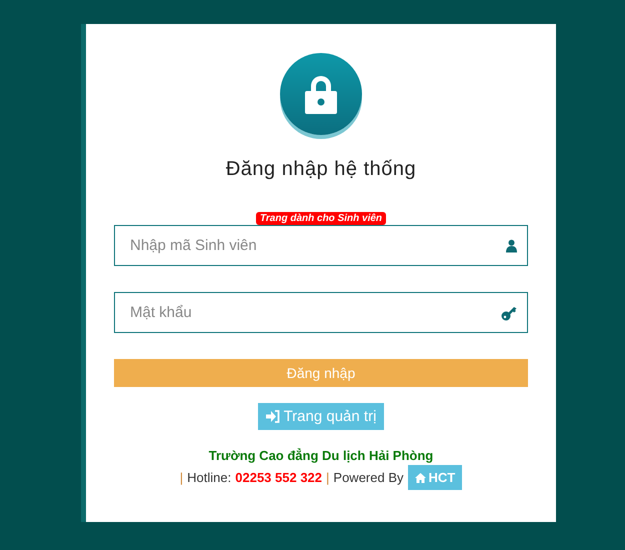 This screenshot has height=550, width=625. Describe the element at coordinates (278, 477) in the screenshot. I see `hotline-number: 02253 552 322` at that location.